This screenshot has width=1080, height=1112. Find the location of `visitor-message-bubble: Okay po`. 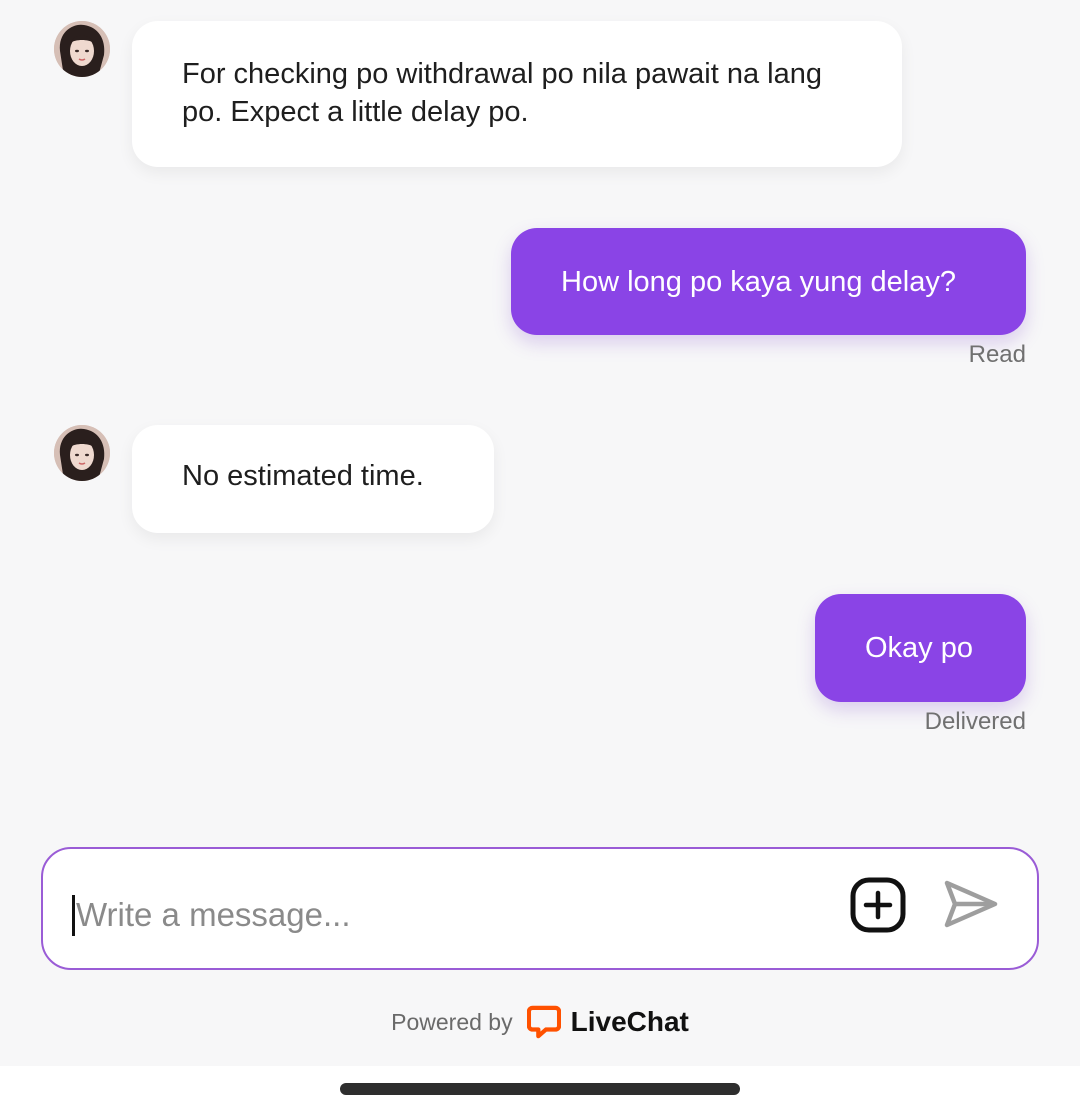

visitor-message-bubble: Okay po is located at coordinates (920, 648).